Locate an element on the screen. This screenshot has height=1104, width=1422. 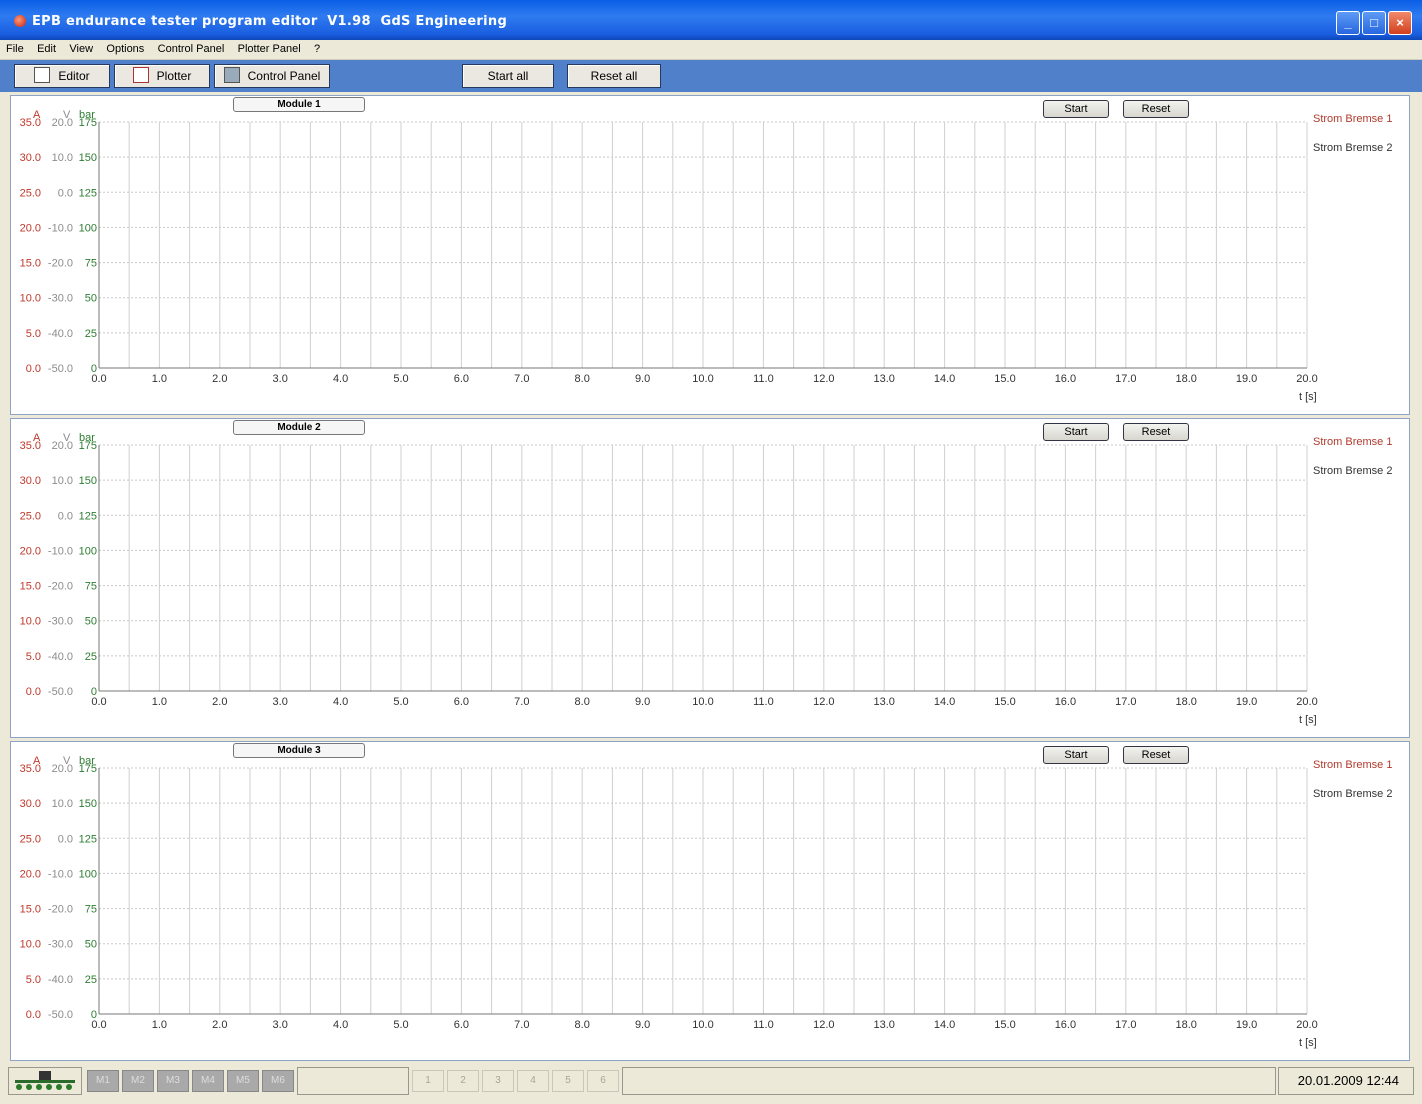
start-all-button: Start all is located at coordinates (508, 76).